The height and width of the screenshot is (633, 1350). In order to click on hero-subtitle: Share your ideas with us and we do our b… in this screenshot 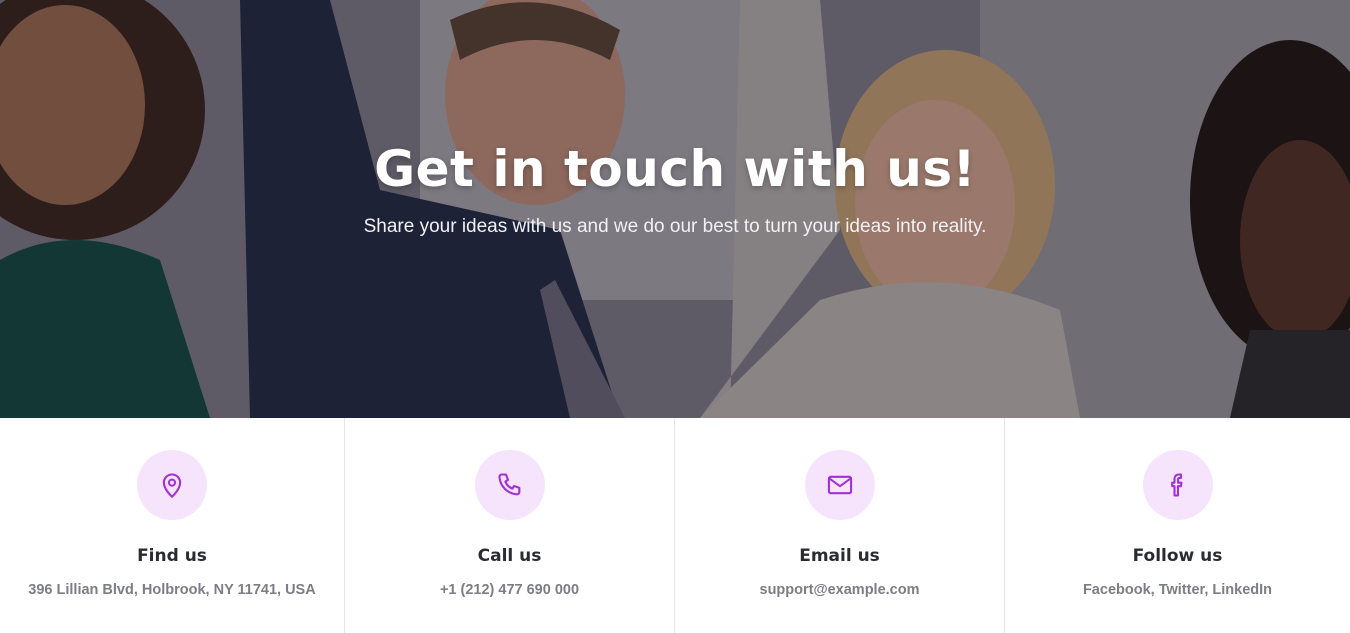, I will do `click(675, 226)`.